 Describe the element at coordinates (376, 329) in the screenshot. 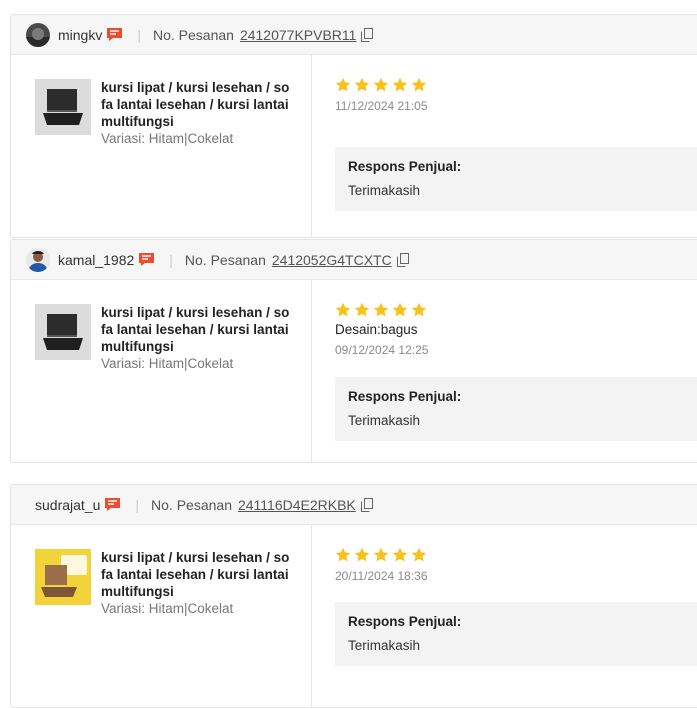

I see `review-comment: Desain:bagus` at that location.